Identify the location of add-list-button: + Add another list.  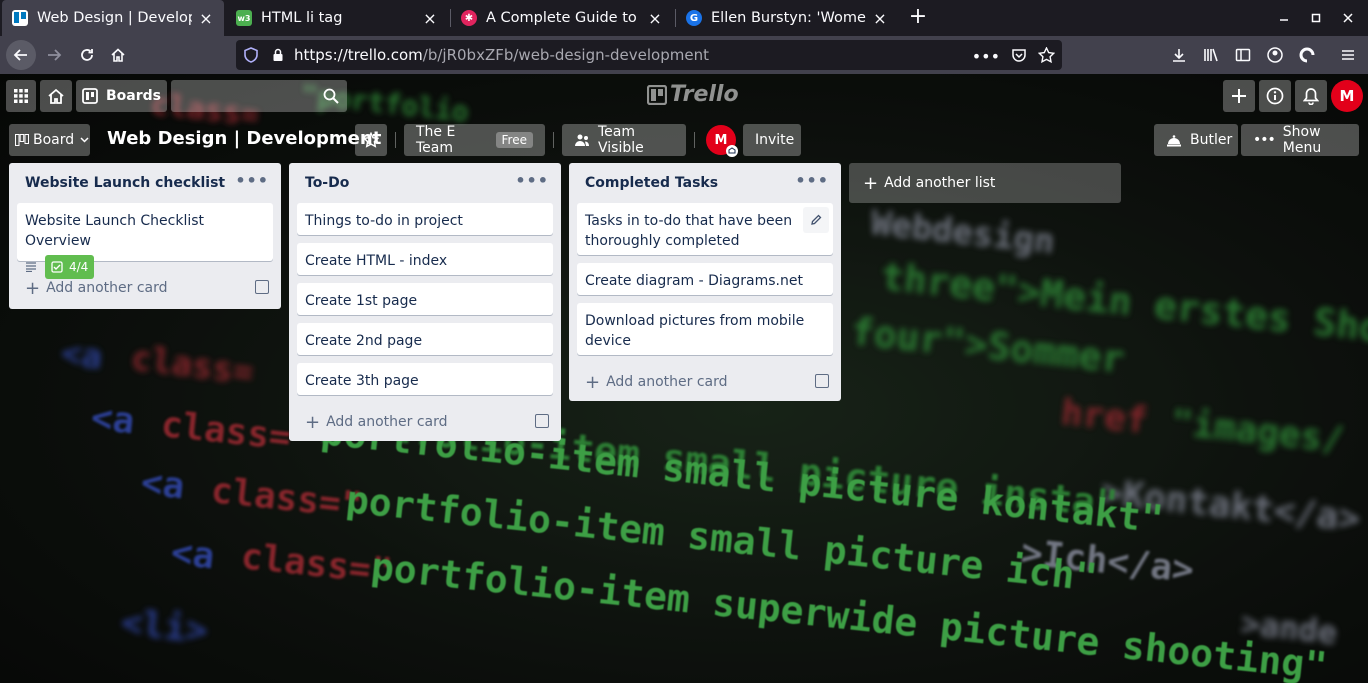
(985, 183).